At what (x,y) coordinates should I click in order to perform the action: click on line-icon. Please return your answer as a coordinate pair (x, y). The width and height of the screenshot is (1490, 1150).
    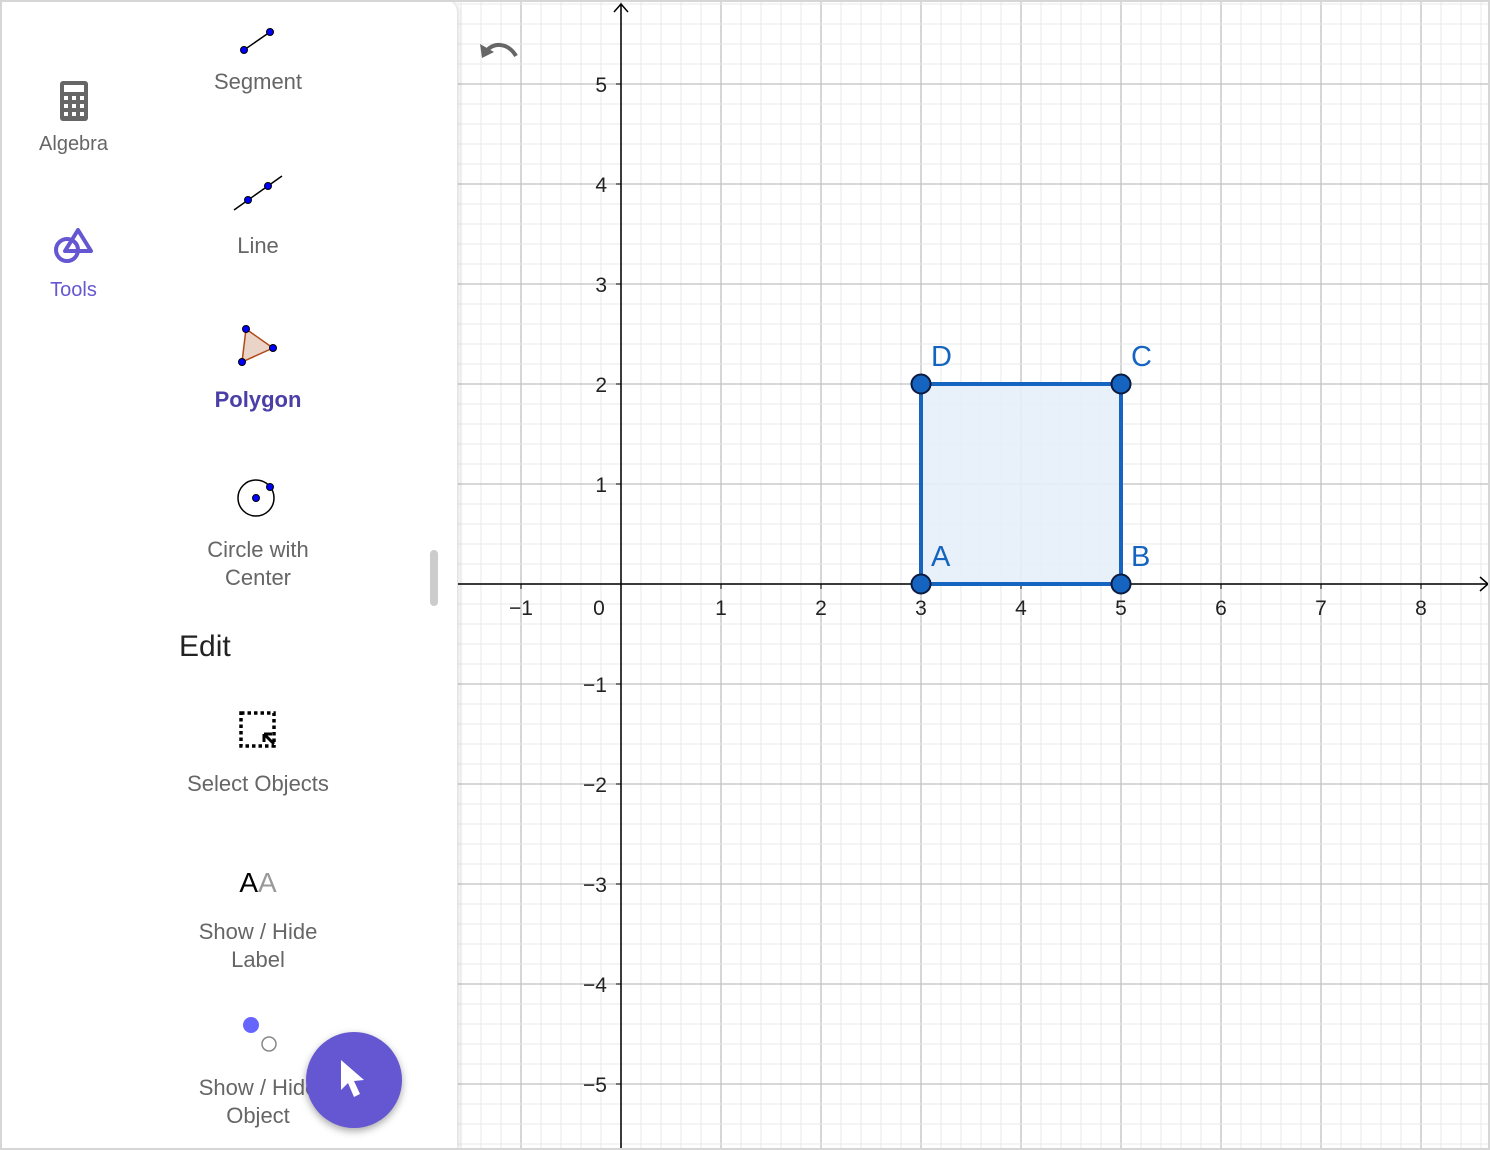
    Looking at the image, I should click on (258, 193).